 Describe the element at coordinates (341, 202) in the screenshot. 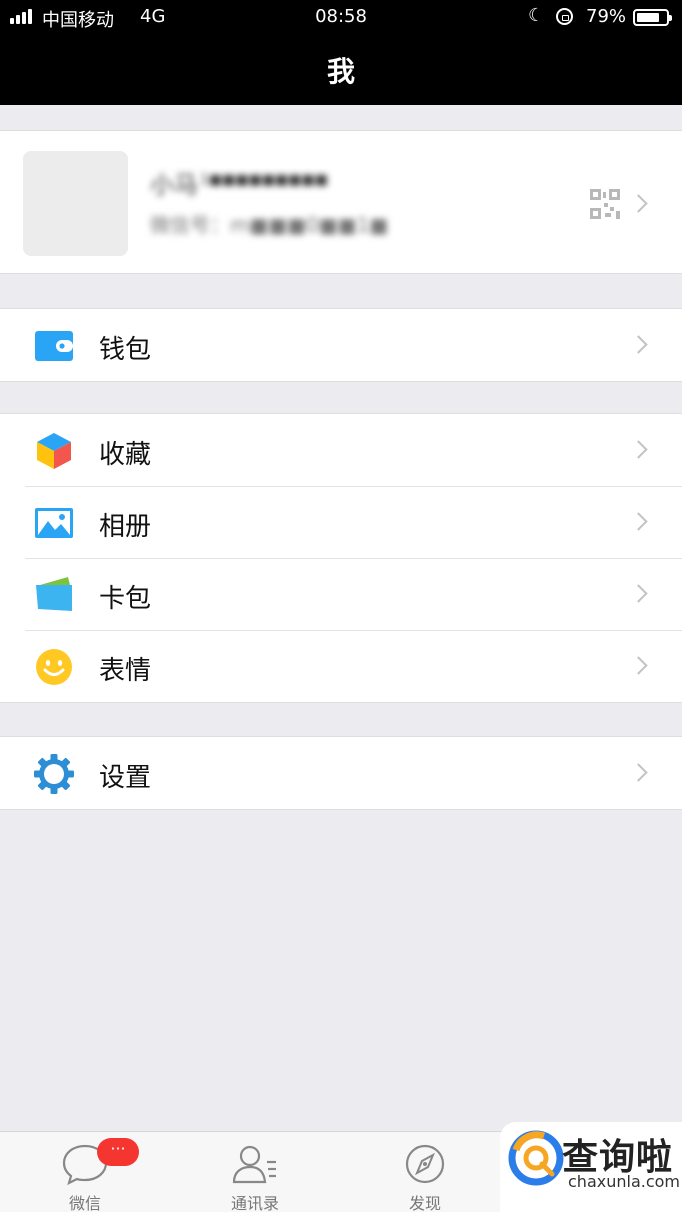

I see `profile-card: 小马 1■■■■■■■■■ 微信号：m■■■0■■1■` at that location.